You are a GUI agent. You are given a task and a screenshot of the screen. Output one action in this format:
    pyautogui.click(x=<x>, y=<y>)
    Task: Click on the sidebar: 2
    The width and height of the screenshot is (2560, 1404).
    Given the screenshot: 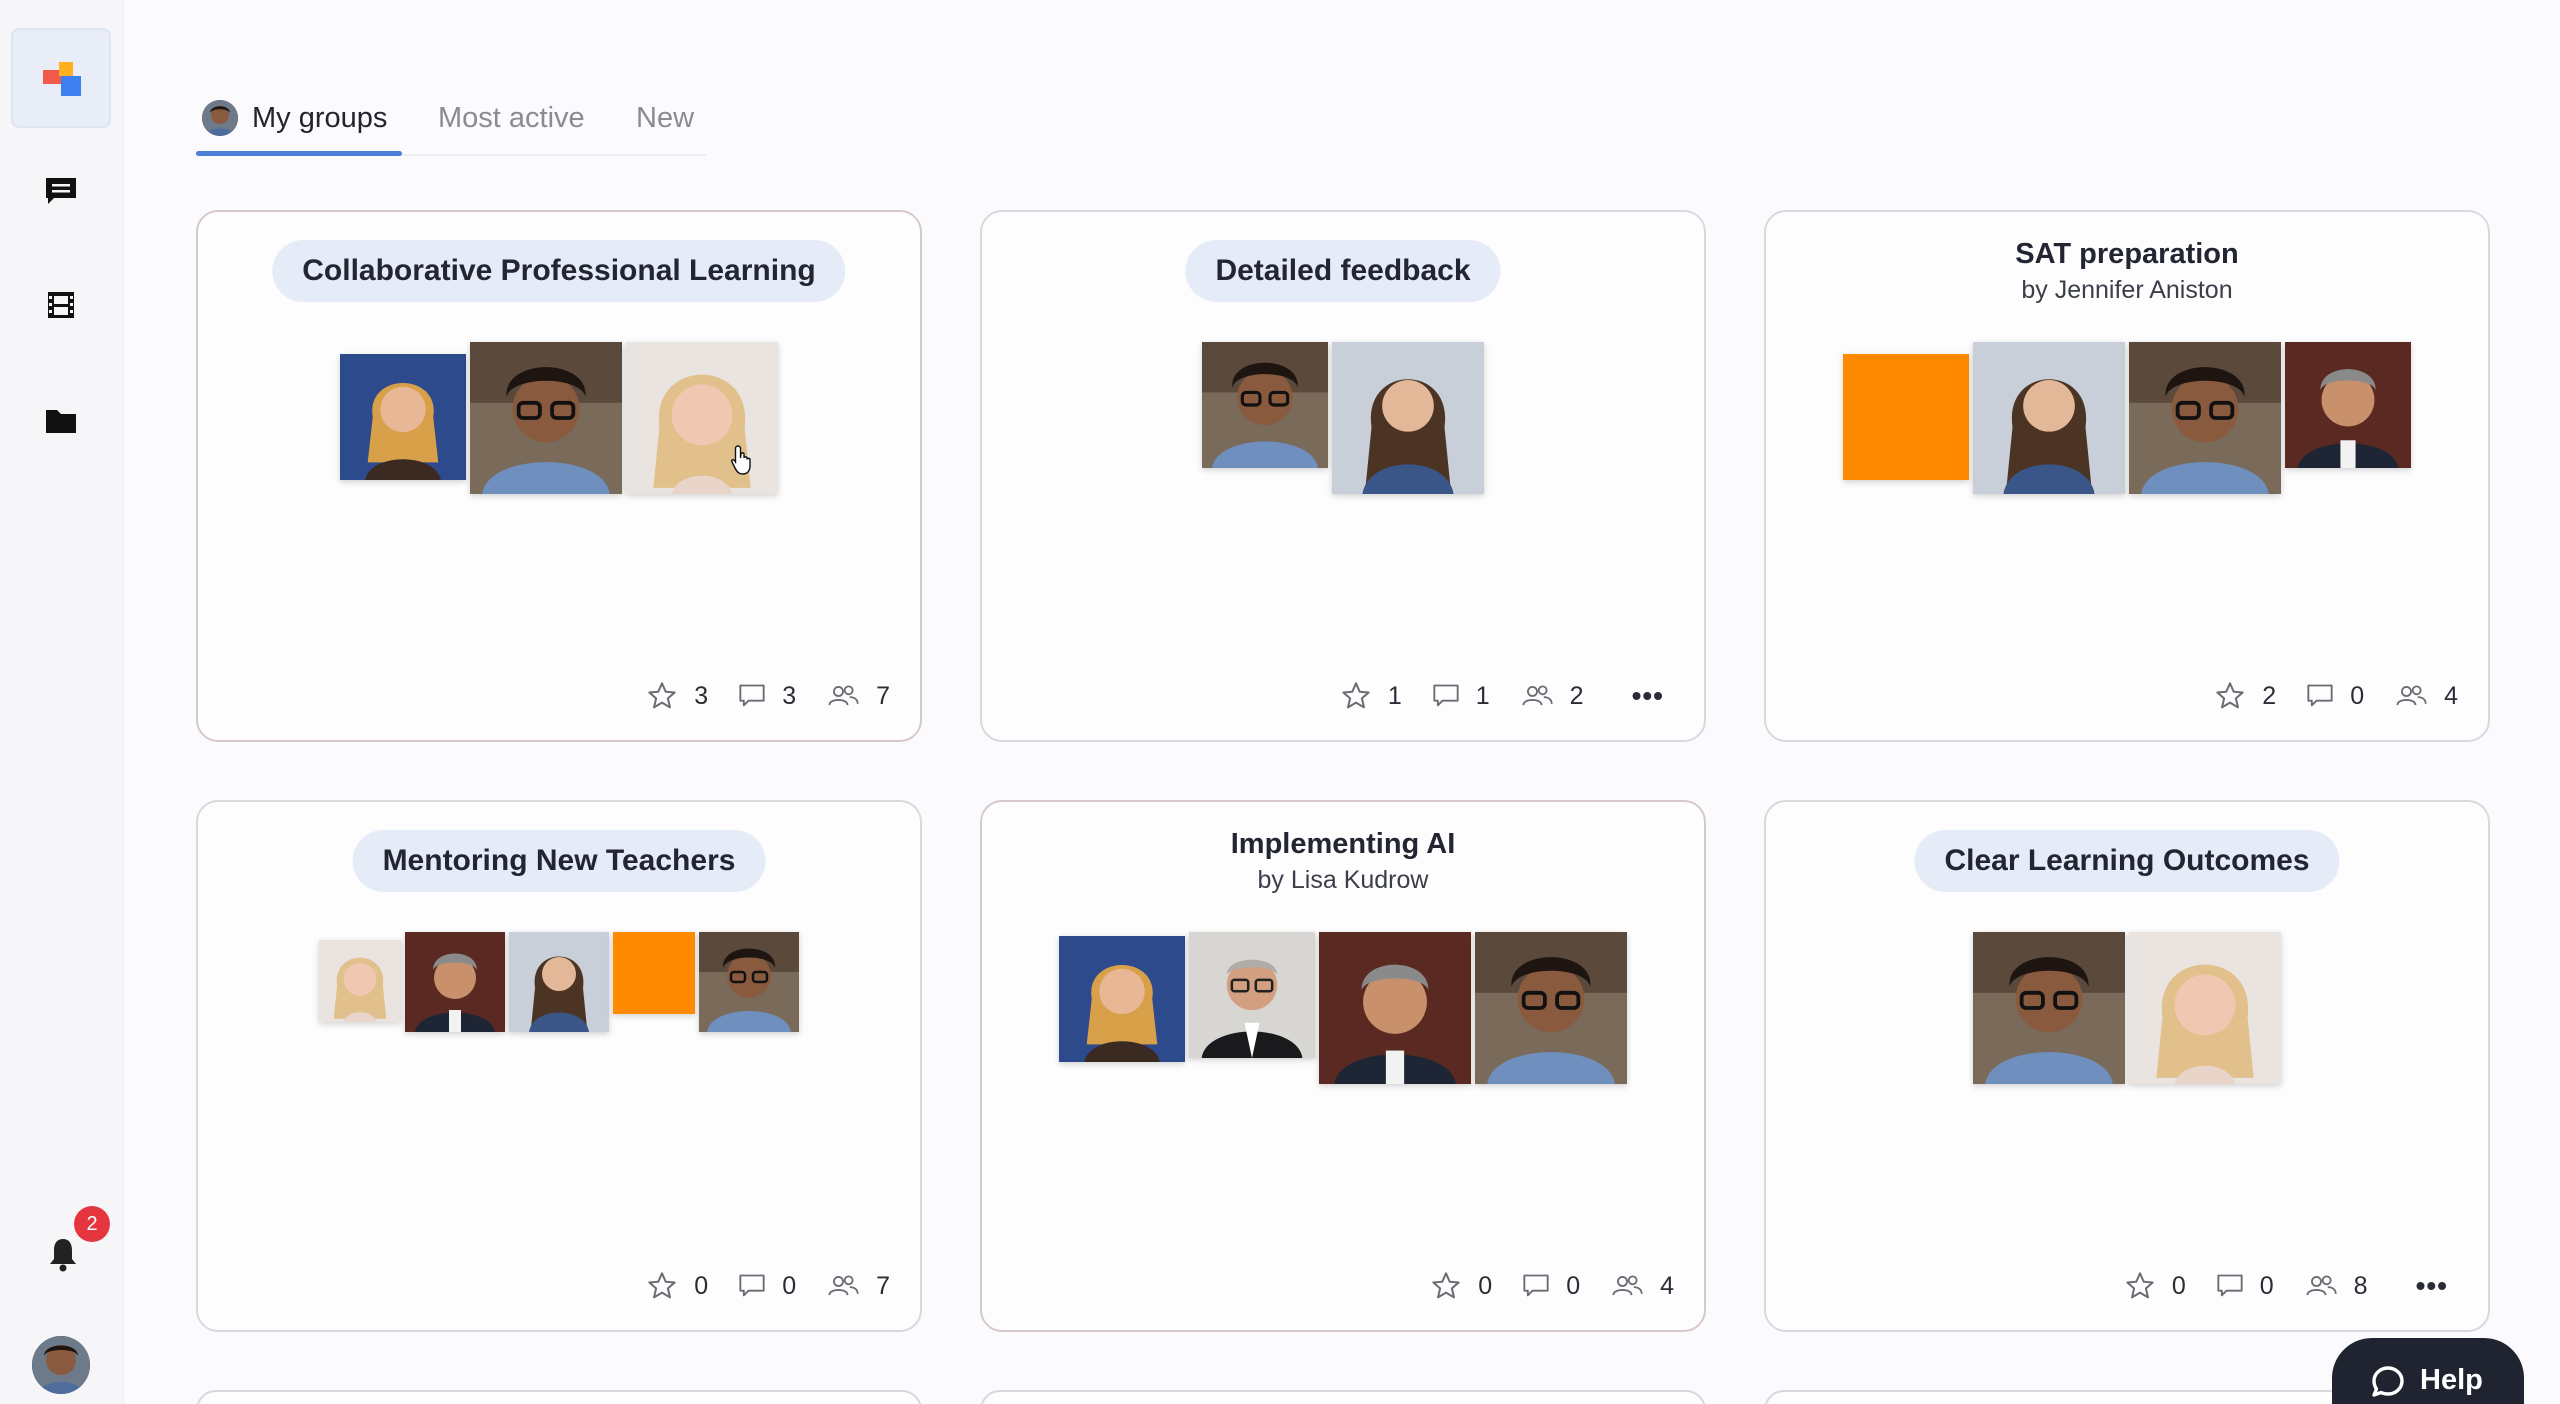 What is the action you would take?
    pyautogui.click(x=62, y=702)
    